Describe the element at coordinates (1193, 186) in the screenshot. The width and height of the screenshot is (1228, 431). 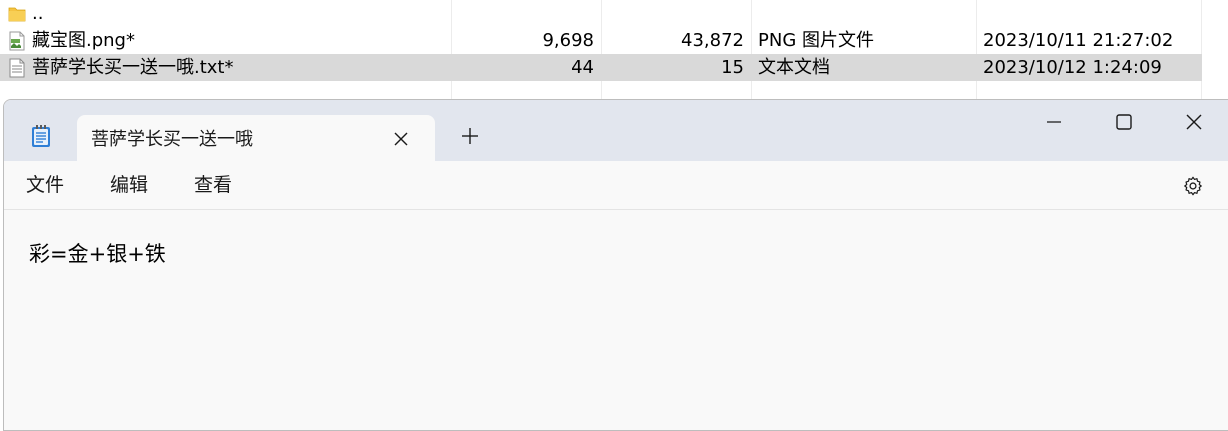
I see `gear-icon` at that location.